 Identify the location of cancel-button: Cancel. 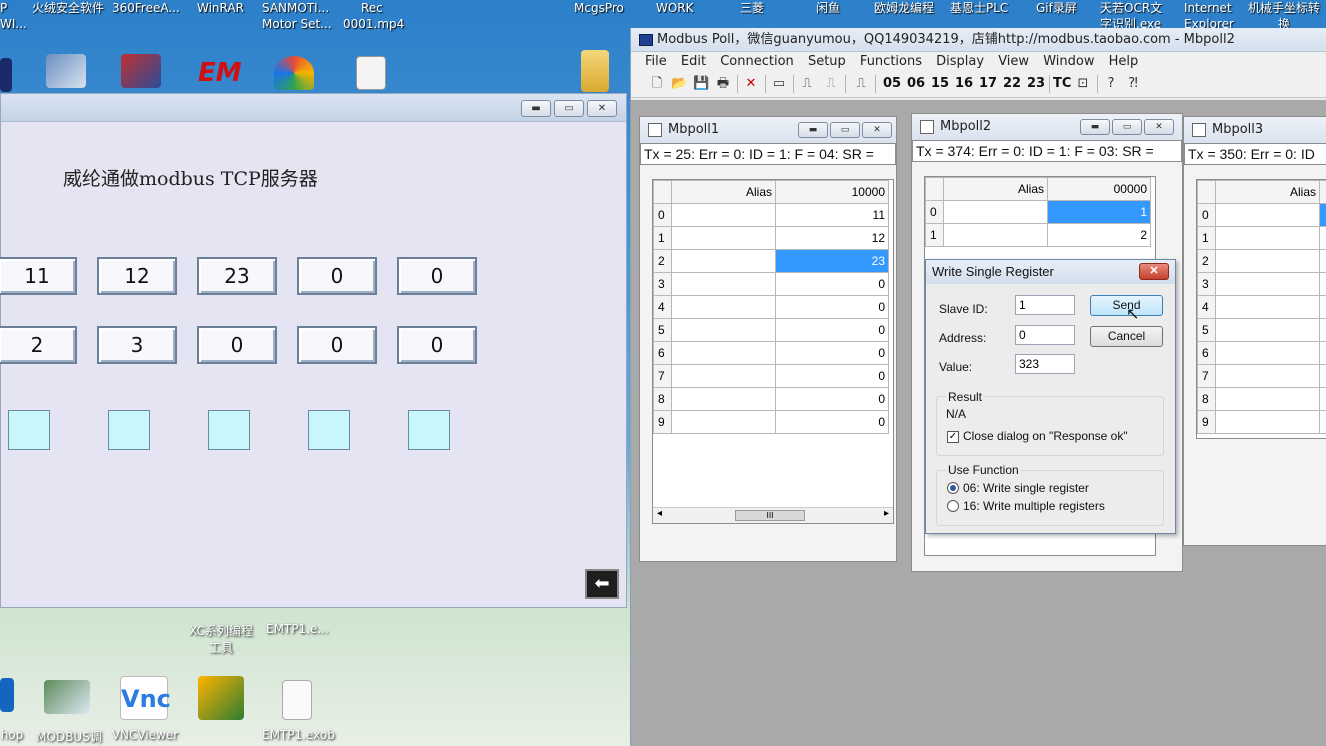
(1126, 336).